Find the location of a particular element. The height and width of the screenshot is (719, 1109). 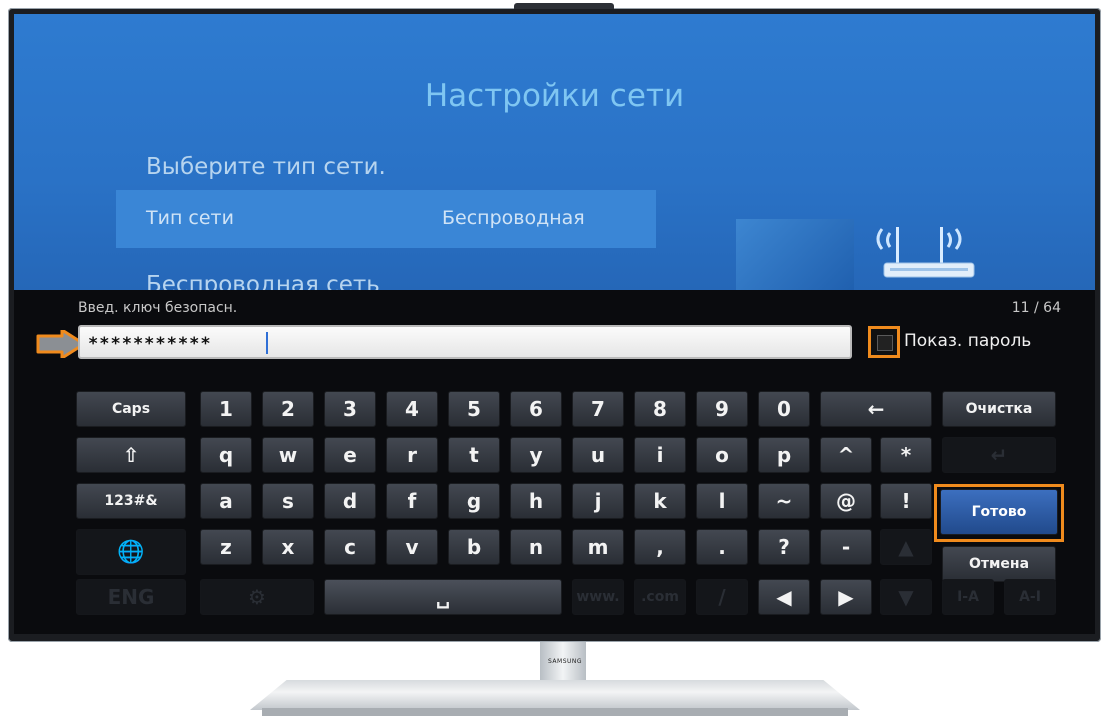

show-password-checkbox is located at coordinates (884, 342).